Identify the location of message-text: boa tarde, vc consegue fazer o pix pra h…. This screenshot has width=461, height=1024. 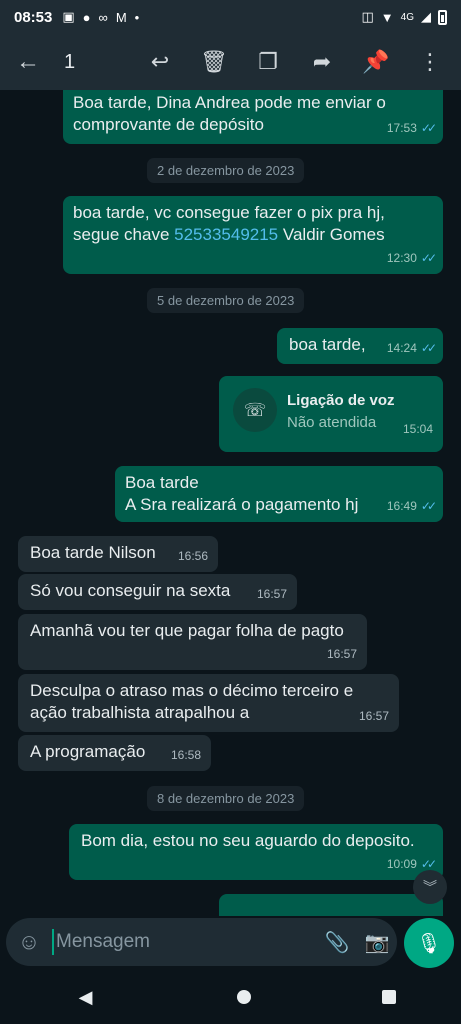
(248, 224).